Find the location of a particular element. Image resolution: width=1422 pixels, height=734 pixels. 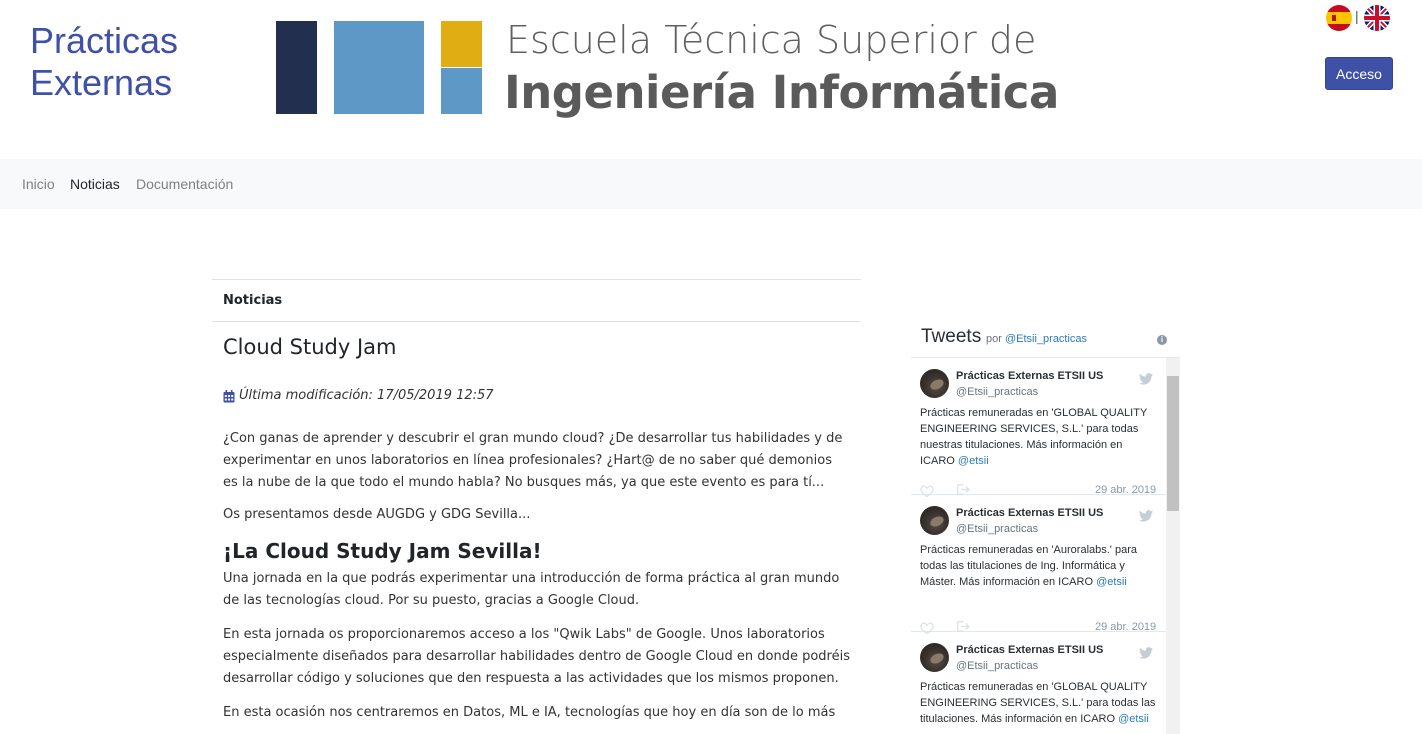

timeline-header: Tweets por @Etsii_practicas i is located at coordinates (1045, 341).